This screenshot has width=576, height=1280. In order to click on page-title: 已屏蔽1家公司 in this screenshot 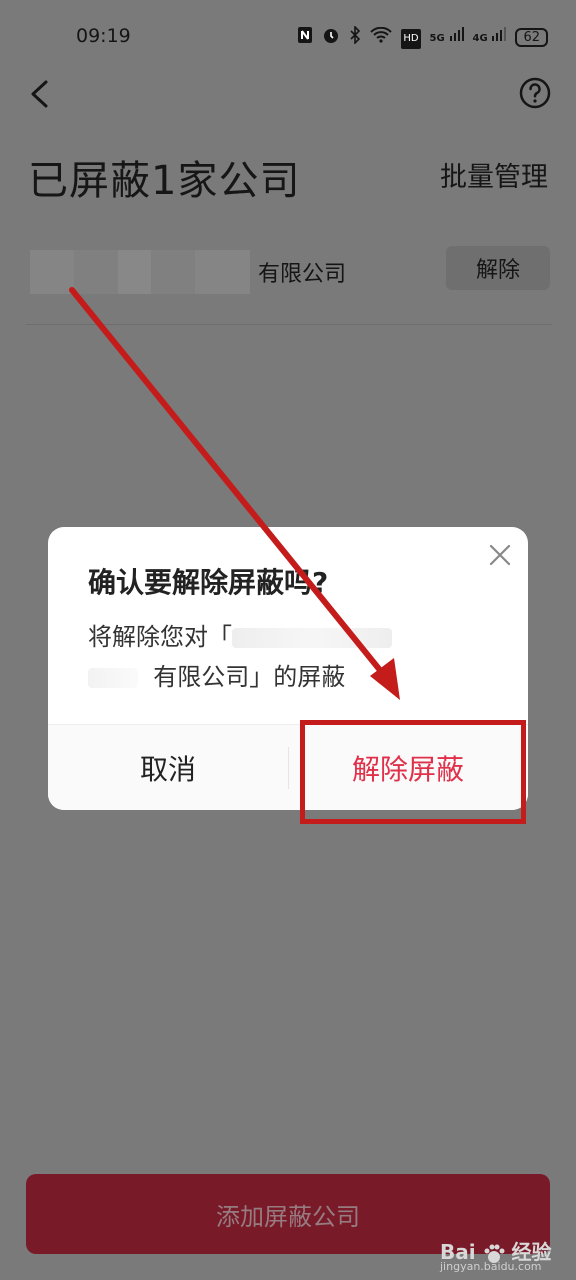, I will do `click(164, 181)`.